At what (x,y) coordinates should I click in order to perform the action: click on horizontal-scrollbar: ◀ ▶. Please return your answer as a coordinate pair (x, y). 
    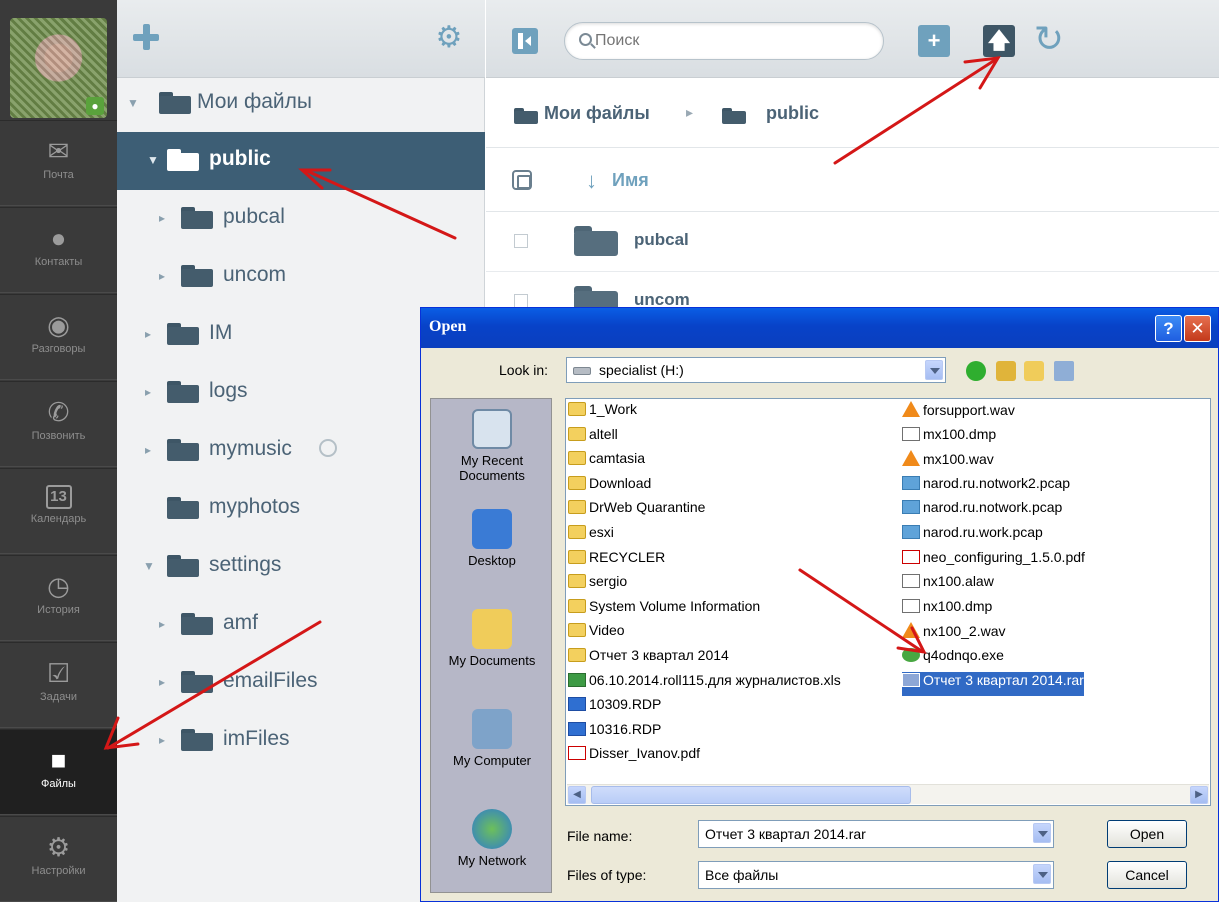
    Looking at the image, I should click on (888, 794).